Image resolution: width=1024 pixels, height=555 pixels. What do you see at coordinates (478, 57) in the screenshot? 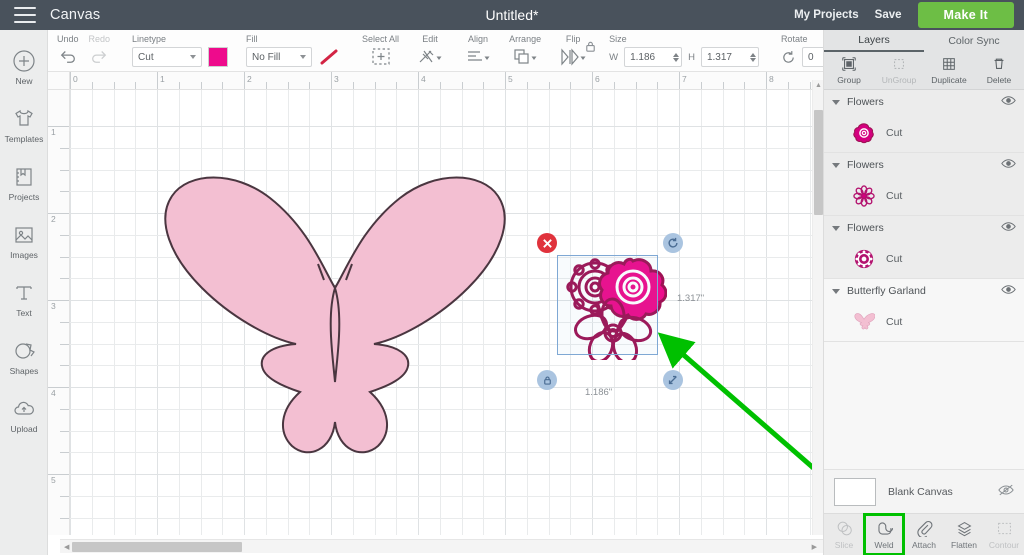
I see `align-button` at bounding box center [478, 57].